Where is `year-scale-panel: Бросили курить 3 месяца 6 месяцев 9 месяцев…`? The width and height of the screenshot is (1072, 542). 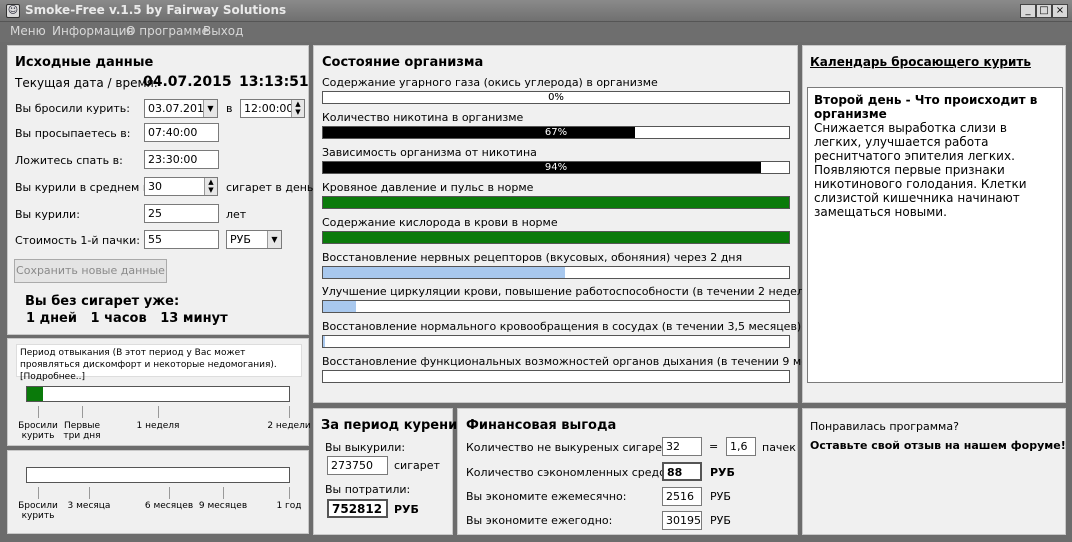
year-scale-panel: Бросили курить 3 месяца 6 месяцев 9 месяцев… is located at coordinates (158, 492).